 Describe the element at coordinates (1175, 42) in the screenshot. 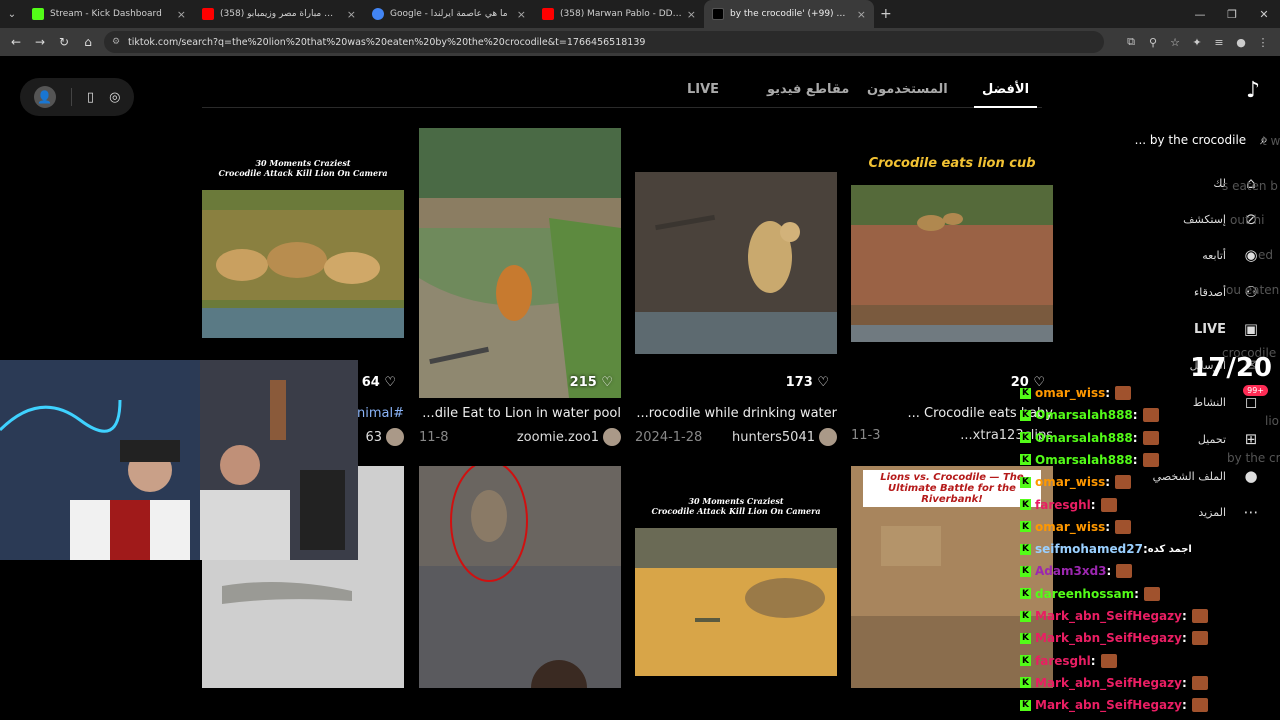

I see `bookmark-star-icon: ☆` at that location.